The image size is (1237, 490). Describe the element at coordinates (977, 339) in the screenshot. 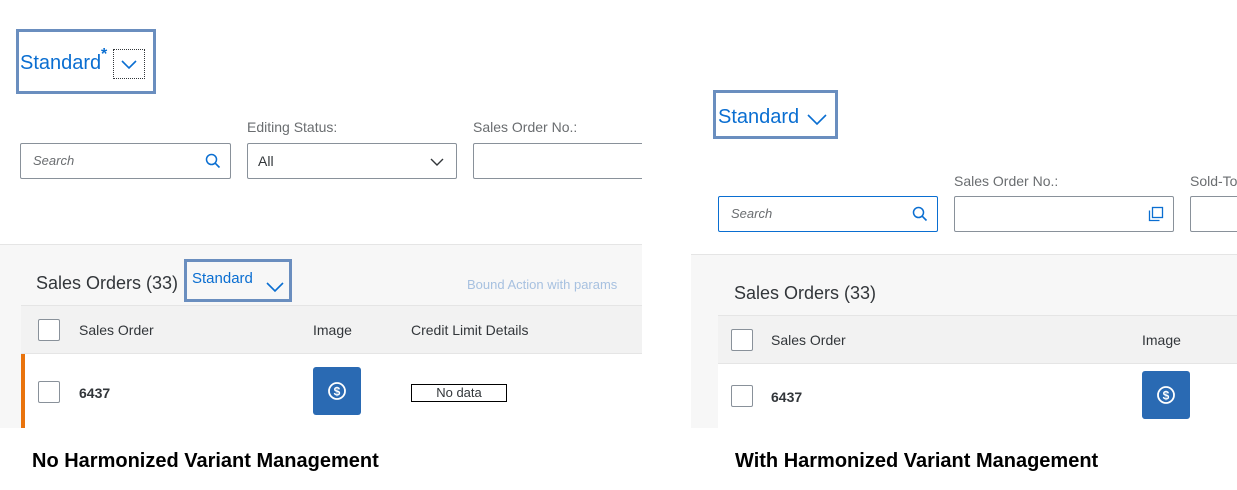

I see `table-header-row: Sales Order Image` at that location.